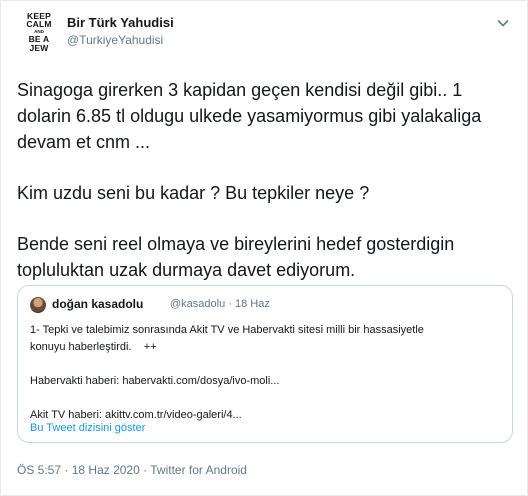  Describe the element at coordinates (115, 40) in the screenshot. I see `author-handle: @TurkiyeYahudisi` at that location.